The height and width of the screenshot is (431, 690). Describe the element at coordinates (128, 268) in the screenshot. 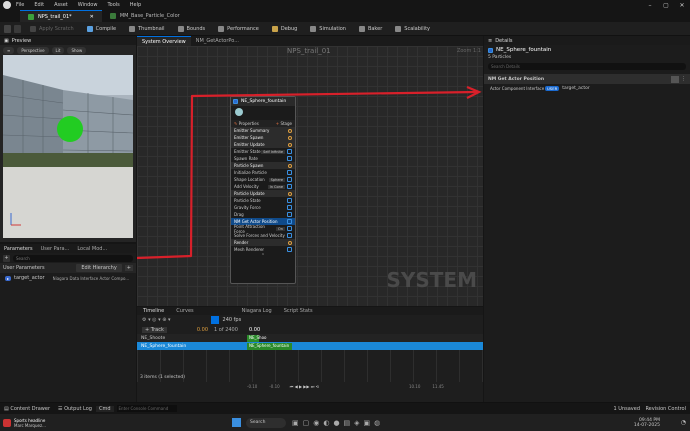

I see `add-param-button: +` at that location.